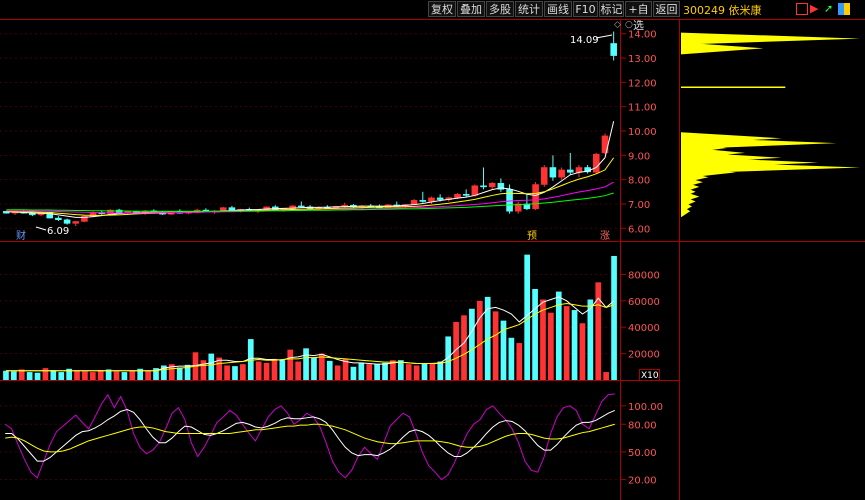 Image resolution: width=865 pixels, height=500 pixels. What do you see at coordinates (641, 444) in the screenshot?
I see `oscillator-axis: 100.00 80.00 50.00 20.00` at bounding box center [641, 444].